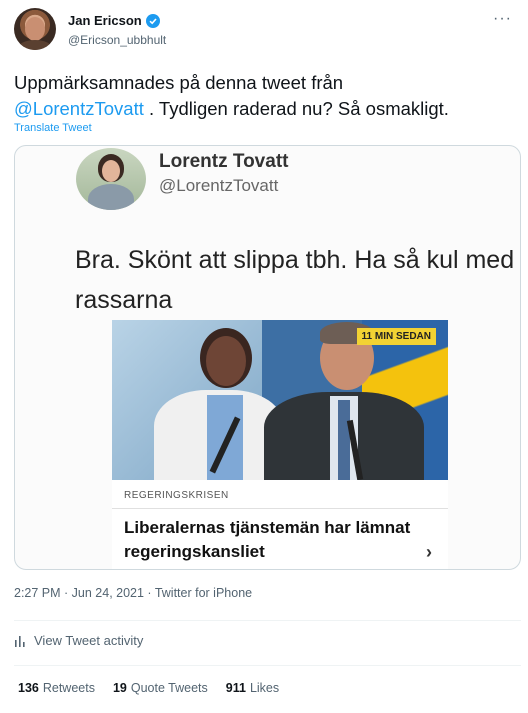 The image size is (528, 713). I want to click on inner-avatar, so click(111, 179).